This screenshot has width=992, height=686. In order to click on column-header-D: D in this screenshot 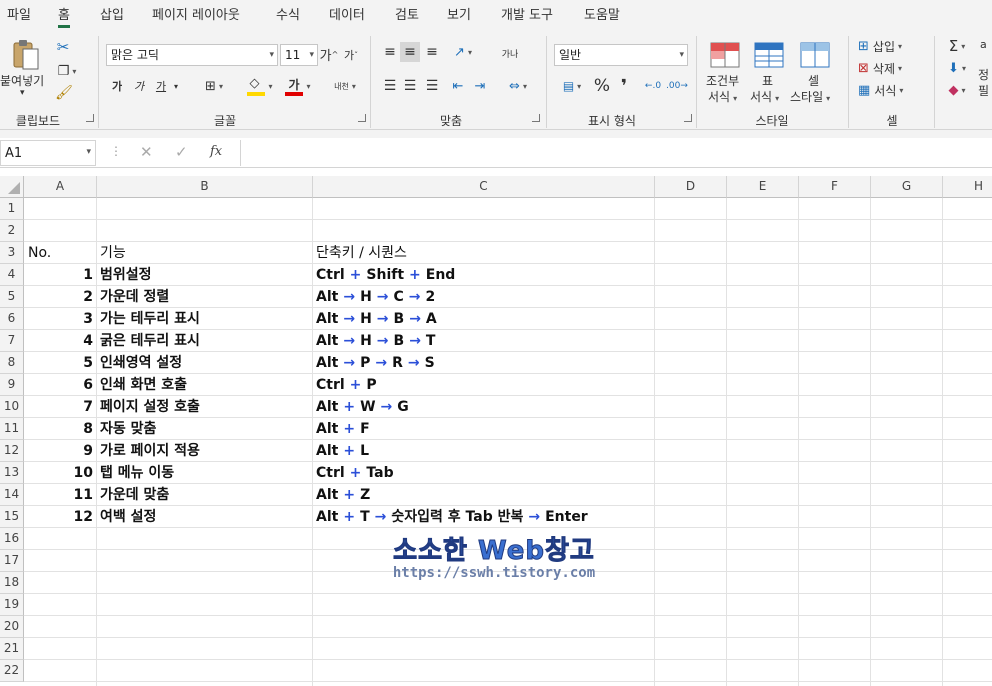, I will do `click(691, 187)`.